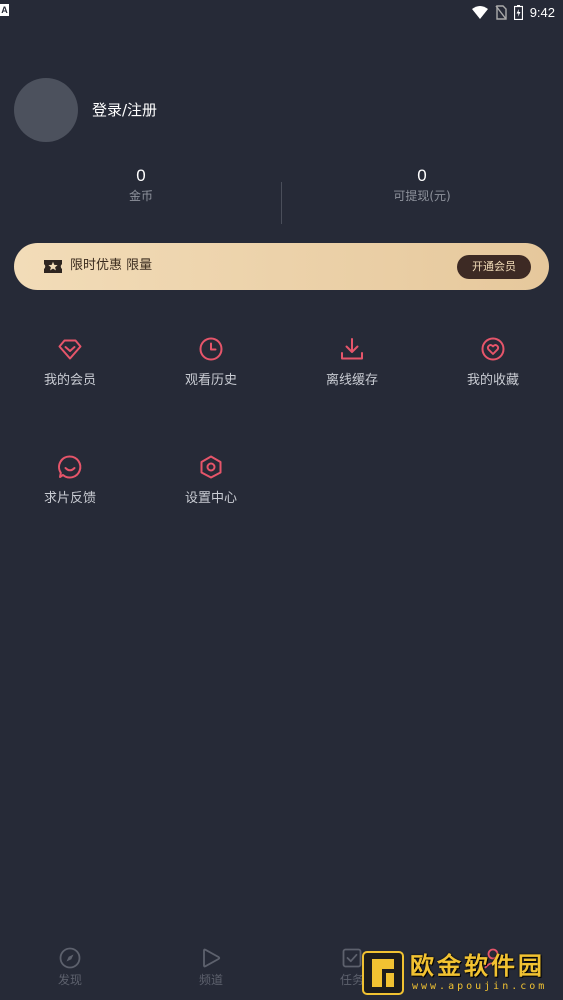 The image size is (563, 1000). I want to click on open-vip-button: 开通会员, so click(494, 267).